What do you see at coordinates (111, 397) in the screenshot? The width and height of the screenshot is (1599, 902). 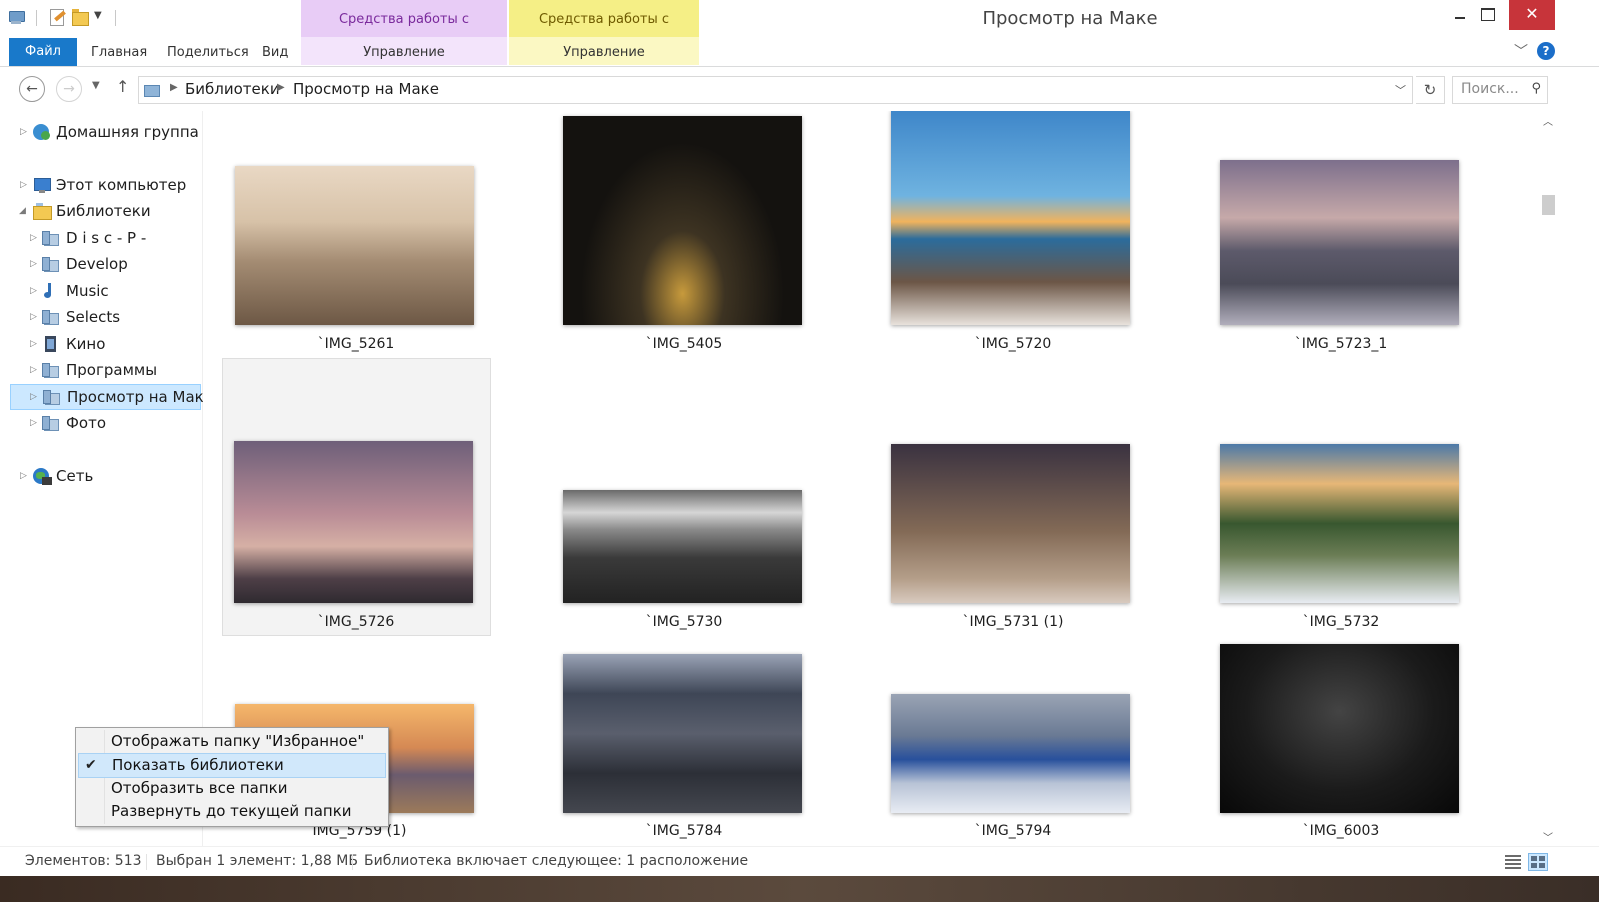 I see `tree-item-mac-preview: ▷ Просмотр на Маке` at bounding box center [111, 397].